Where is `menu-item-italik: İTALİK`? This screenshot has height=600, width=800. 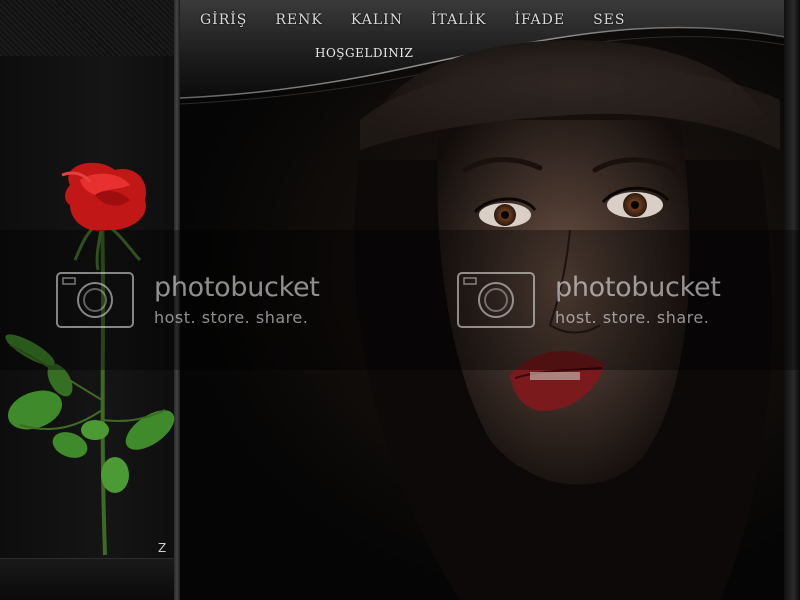
menu-item-italik: İTALİK is located at coordinates (459, 20).